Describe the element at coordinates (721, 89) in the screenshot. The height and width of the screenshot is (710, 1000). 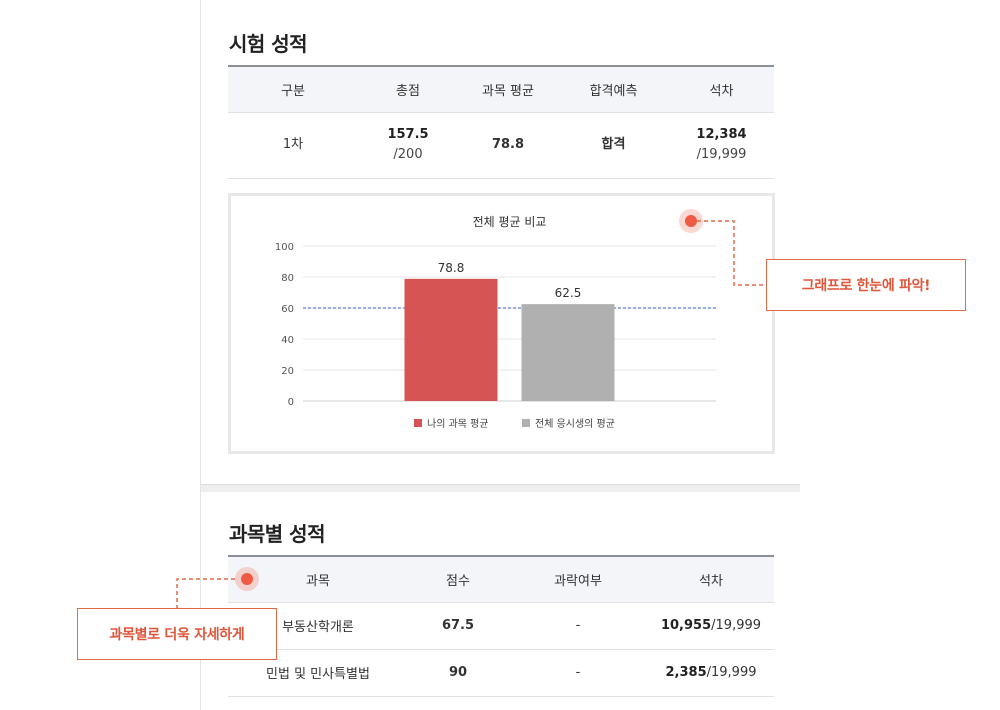
I see `header-rank: 석차` at that location.